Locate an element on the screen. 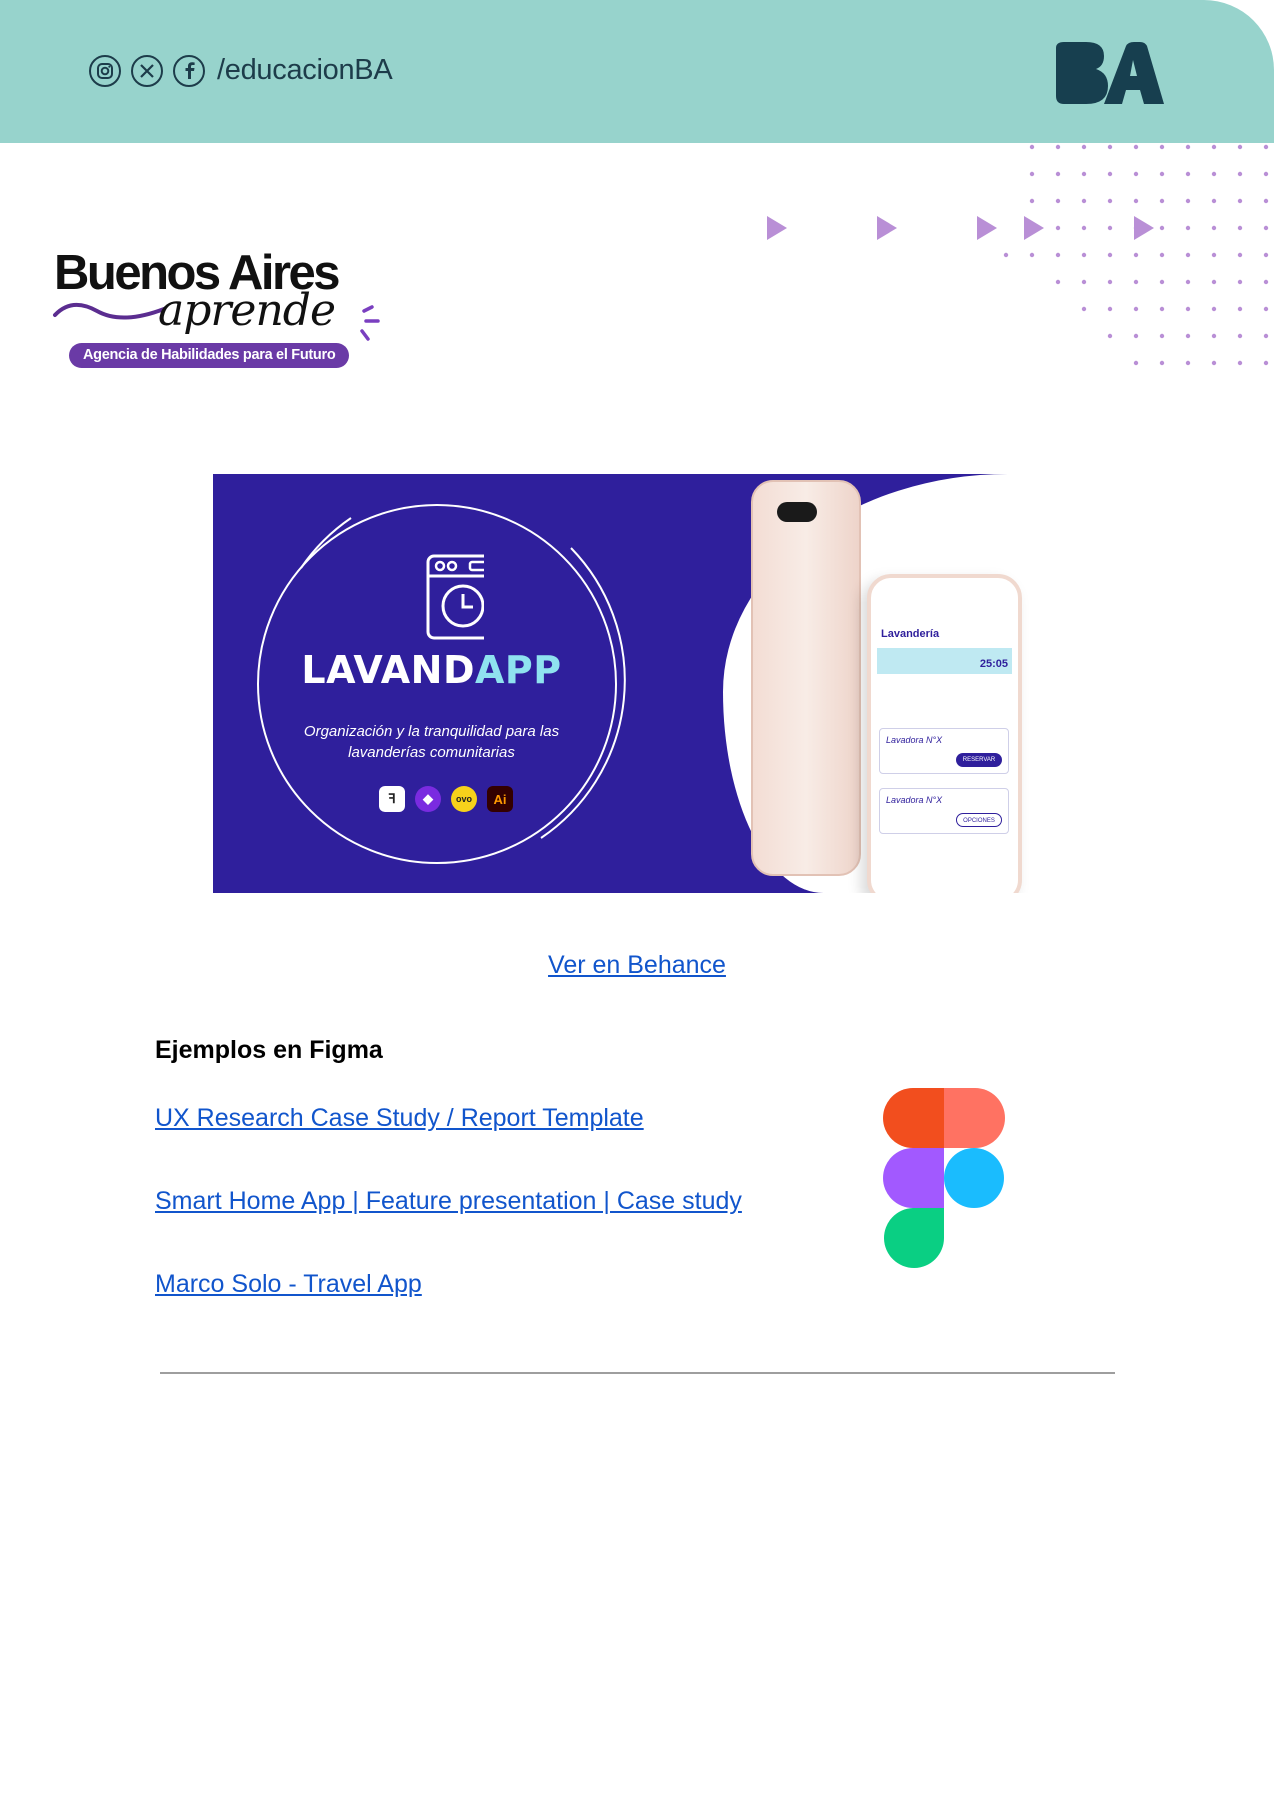 This screenshot has height=1800, width=1274. options-button: OPCIONES is located at coordinates (979, 820).